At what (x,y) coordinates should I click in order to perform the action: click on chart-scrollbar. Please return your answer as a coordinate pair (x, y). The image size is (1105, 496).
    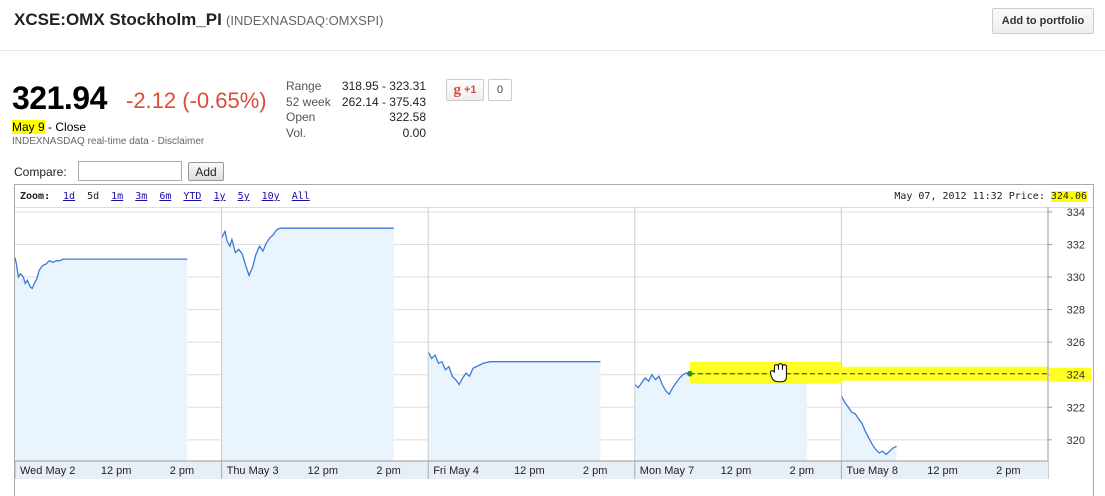
    Looking at the image, I should click on (554, 487).